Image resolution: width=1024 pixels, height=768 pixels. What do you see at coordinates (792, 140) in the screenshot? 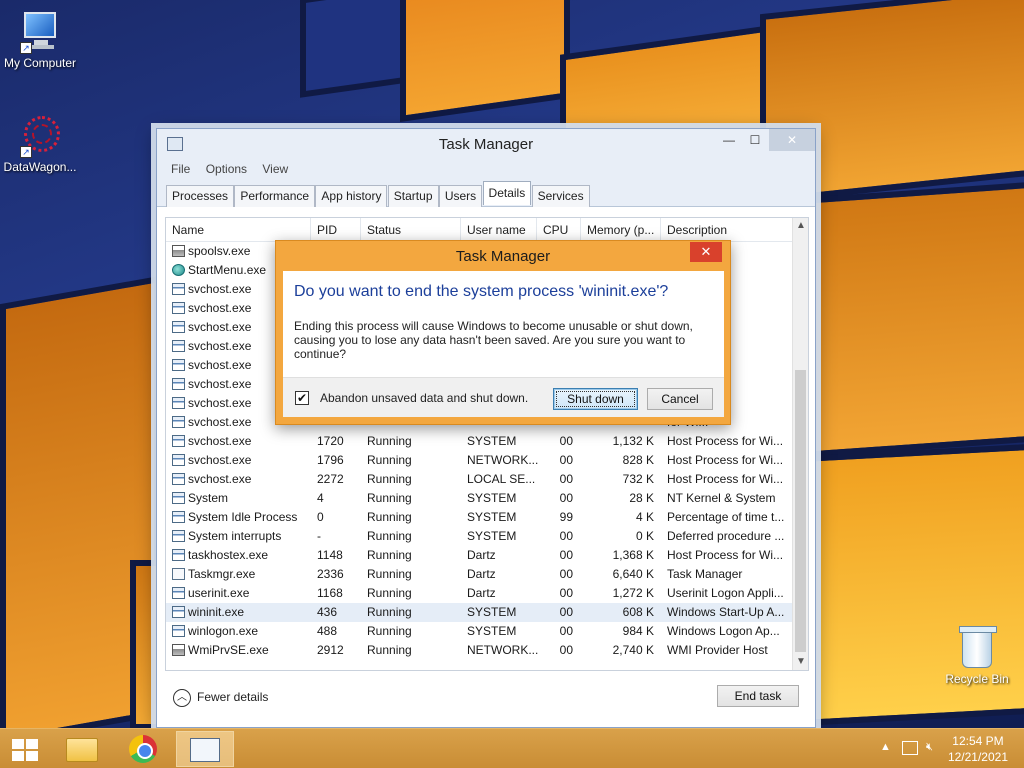
I see `close-button: ✕` at bounding box center [792, 140].